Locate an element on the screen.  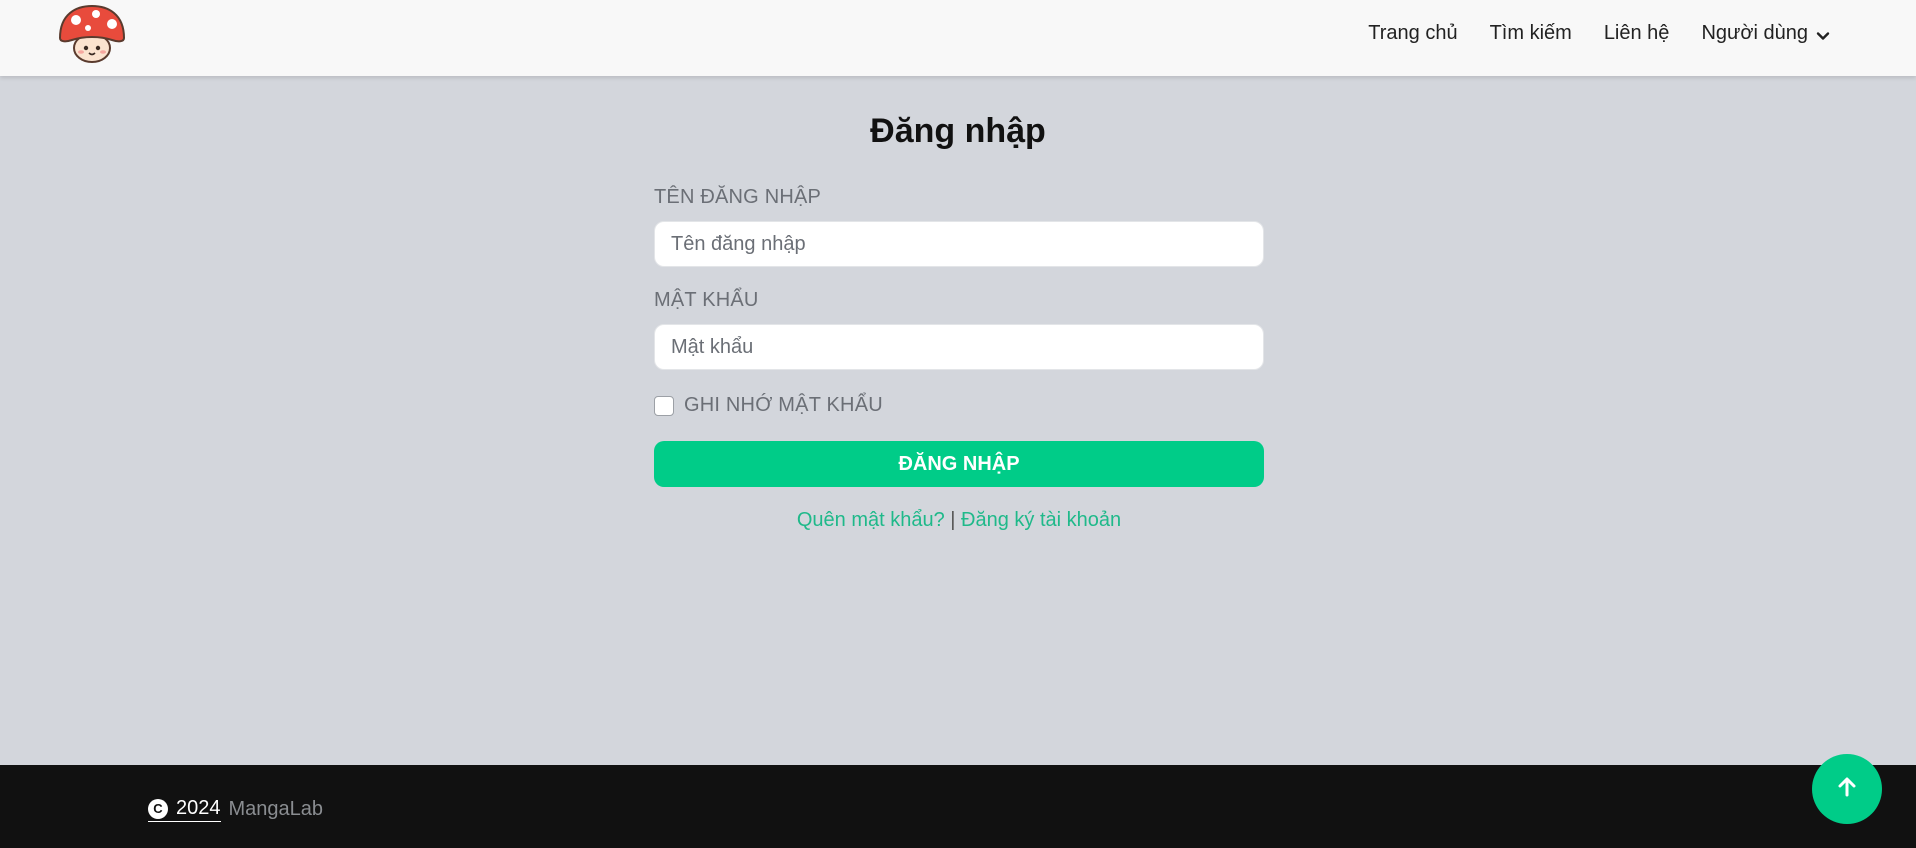
password-input is located at coordinates (959, 347).